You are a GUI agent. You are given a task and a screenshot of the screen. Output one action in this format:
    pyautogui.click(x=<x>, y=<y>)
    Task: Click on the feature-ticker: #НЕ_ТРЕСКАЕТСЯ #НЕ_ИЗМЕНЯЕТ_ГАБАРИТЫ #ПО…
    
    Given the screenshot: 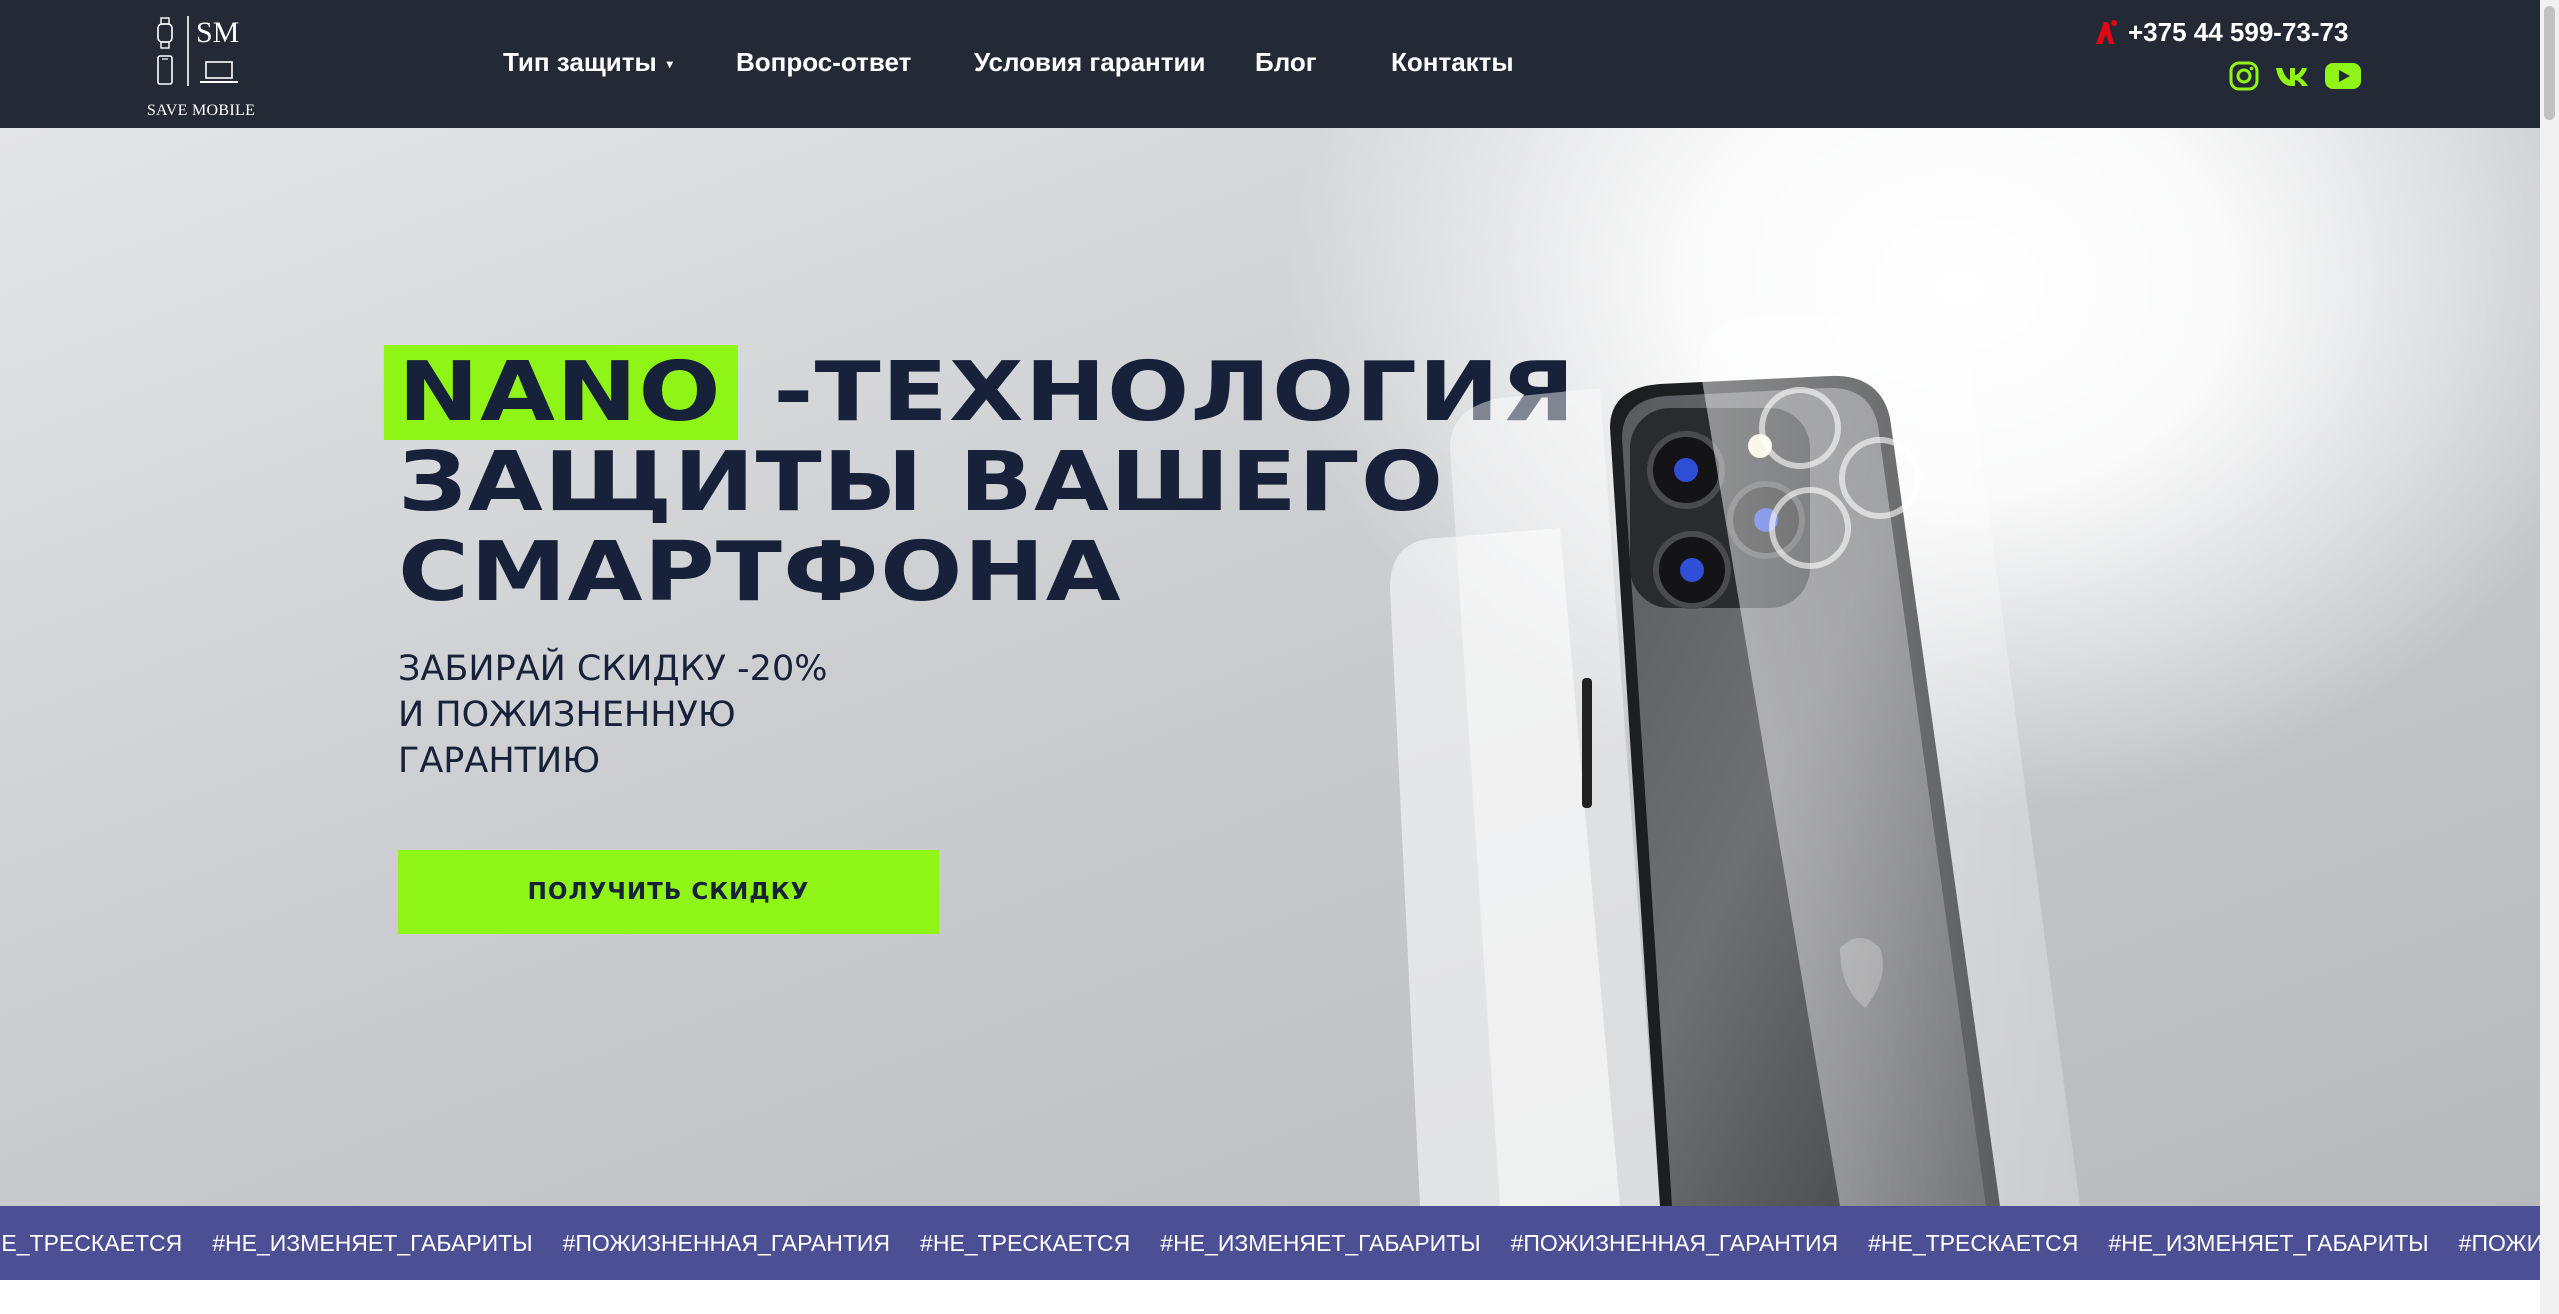 What is the action you would take?
    pyautogui.click(x=1270, y=1243)
    